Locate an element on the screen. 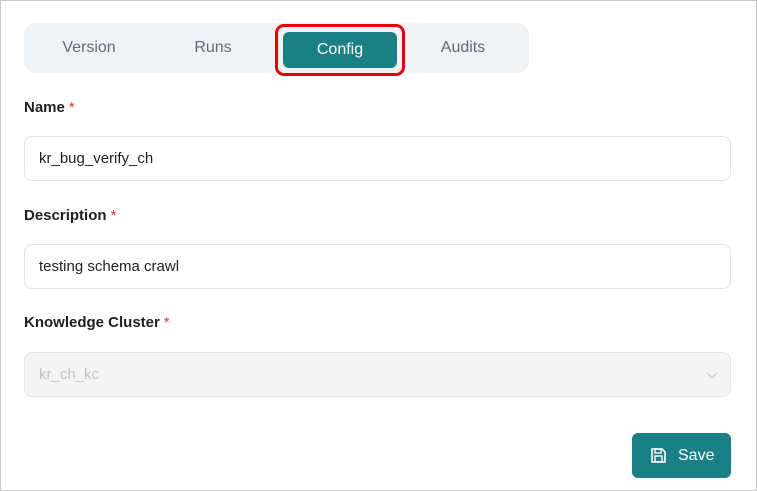  description-field-wrapper is located at coordinates (377, 266).